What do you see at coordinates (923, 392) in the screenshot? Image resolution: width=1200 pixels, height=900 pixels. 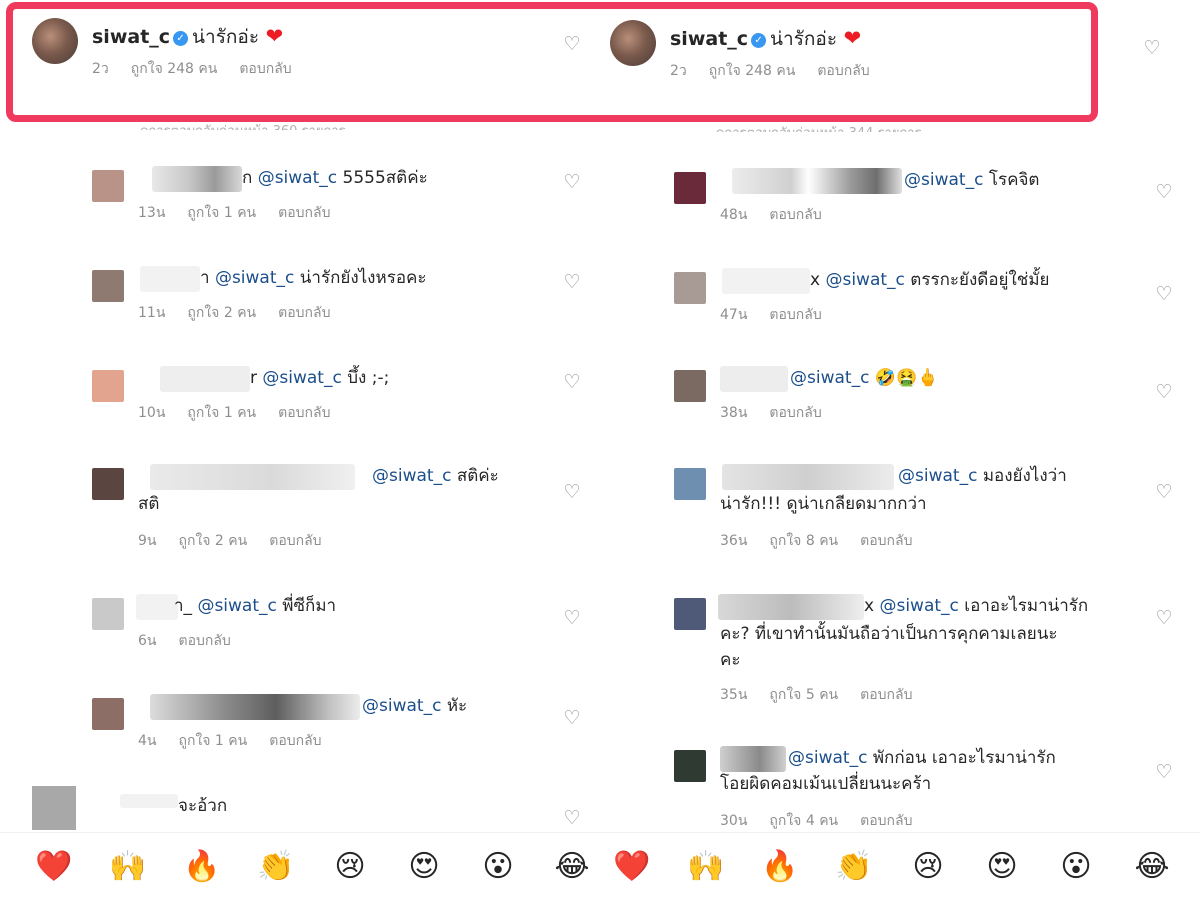 I see `reply-comment: @siwat_c 🤣🤮🖕 38น ตอบกลับ ♡` at bounding box center [923, 392].